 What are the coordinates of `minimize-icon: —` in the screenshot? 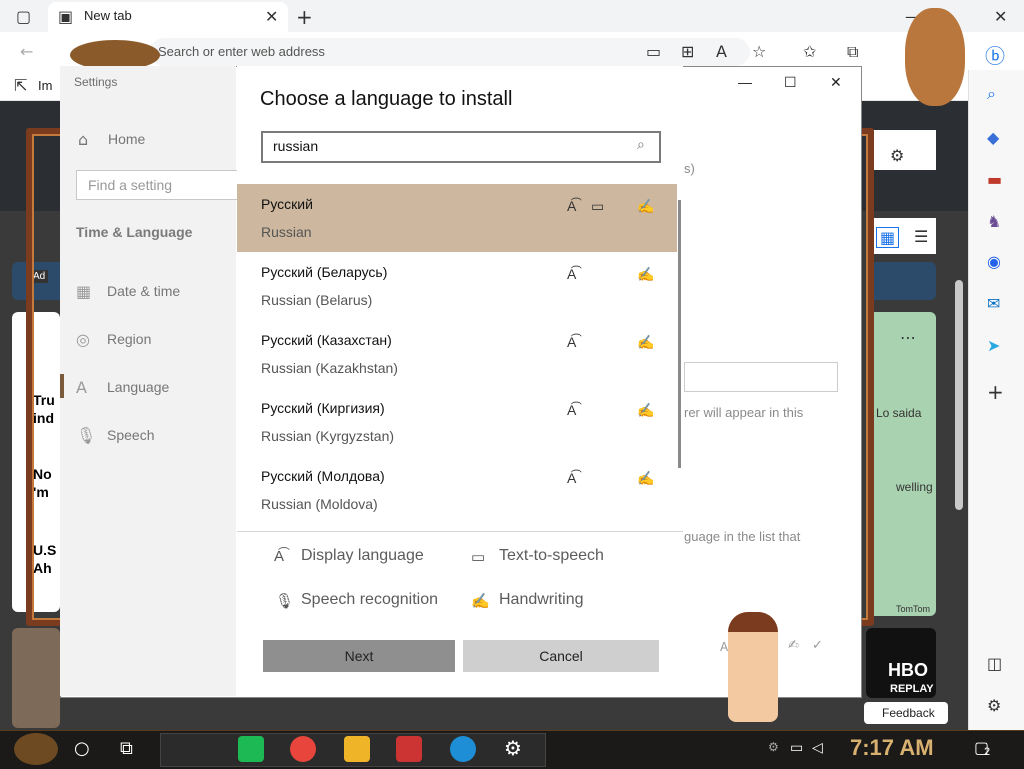 It's located at (745, 82).